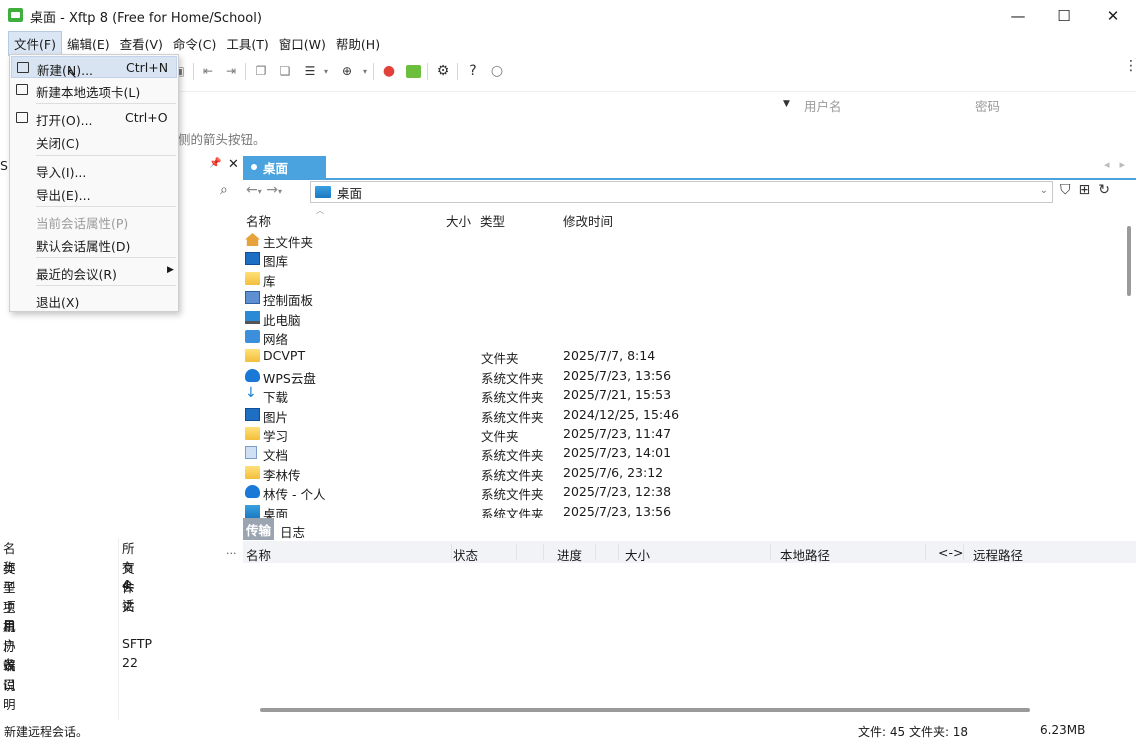 This screenshot has height=738, width=1136. What do you see at coordinates (94, 90) in the screenshot?
I see `menu-item-new-local-tab: 新建本地选项卡(L)` at bounding box center [94, 90].